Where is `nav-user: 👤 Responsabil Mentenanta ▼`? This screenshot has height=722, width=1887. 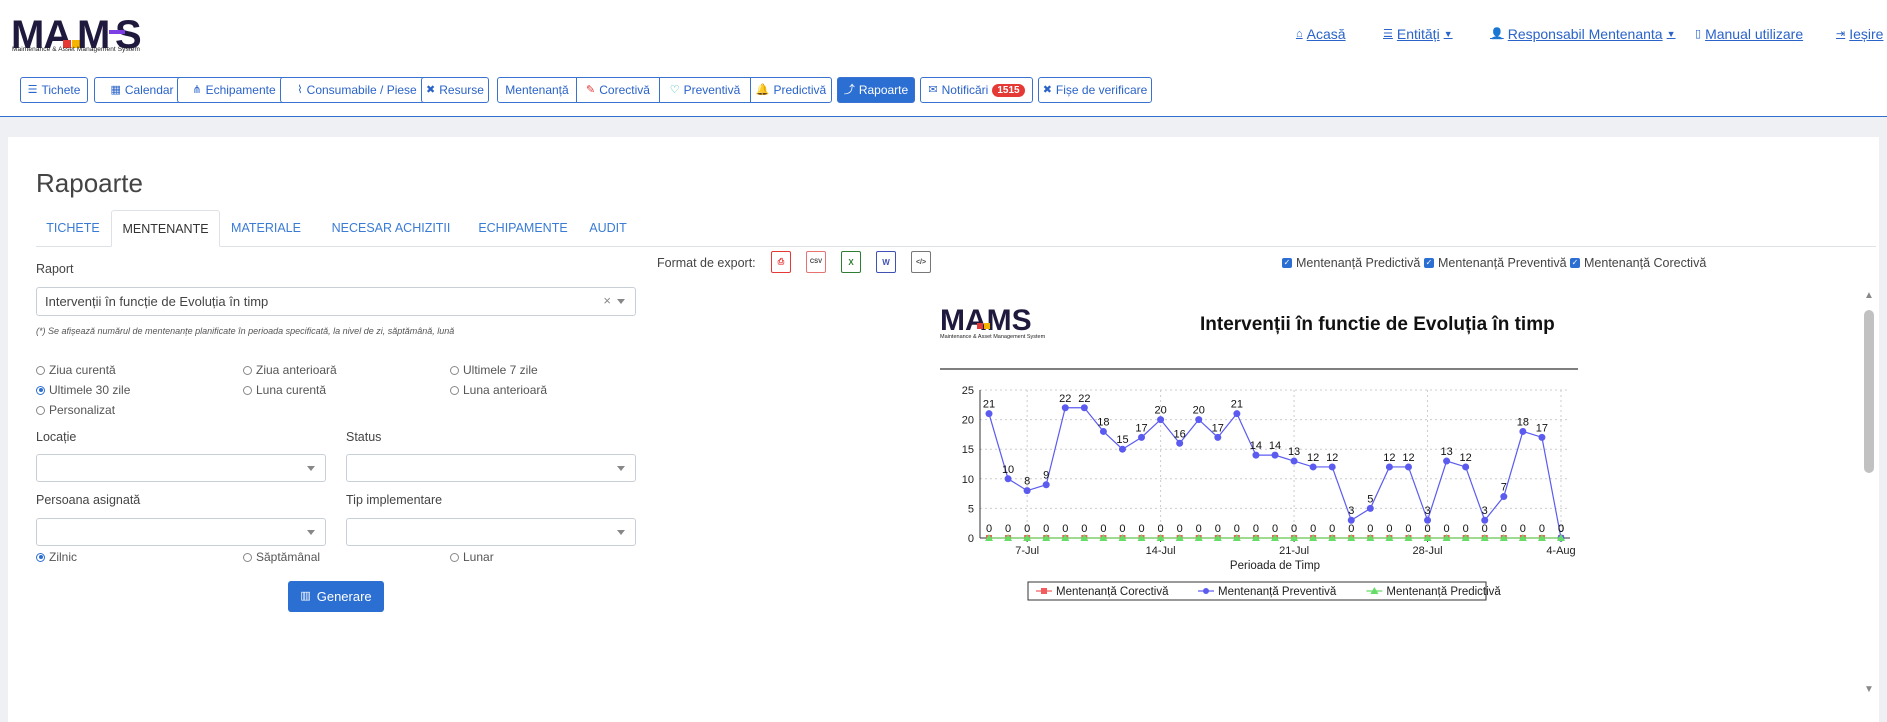 nav-user: 👤 Responsabil Mentenanta ▼ is located at coordinates (1583, 34).